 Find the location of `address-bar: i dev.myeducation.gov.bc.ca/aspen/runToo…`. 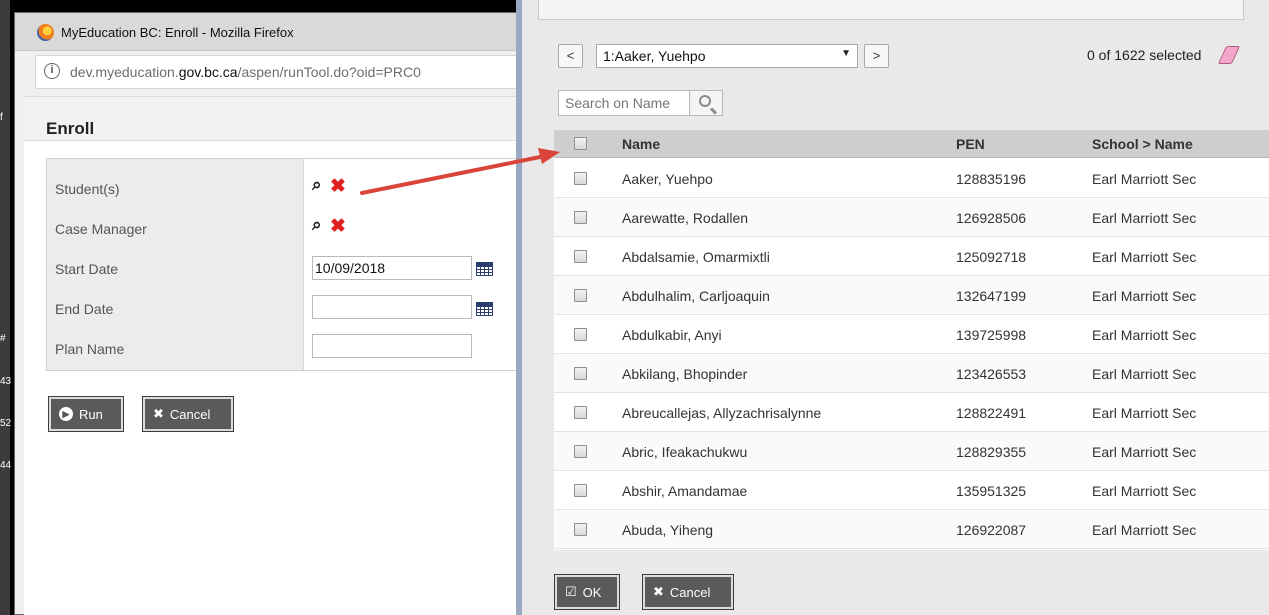

address-bar: i dev.myeducation.gov.bc.ca/aspen/runToo… is located at coordinates (280, 72).